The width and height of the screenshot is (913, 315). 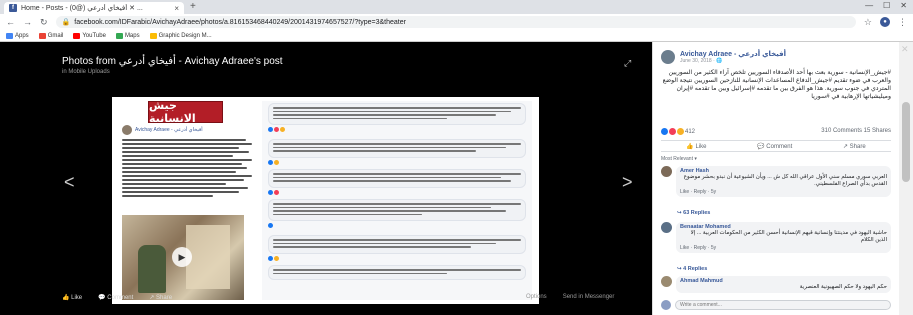 What do you see at coordinates (903, 5) in the screenshot?
I see `close-window-icon: ✕` at bounding box center [903, 5].